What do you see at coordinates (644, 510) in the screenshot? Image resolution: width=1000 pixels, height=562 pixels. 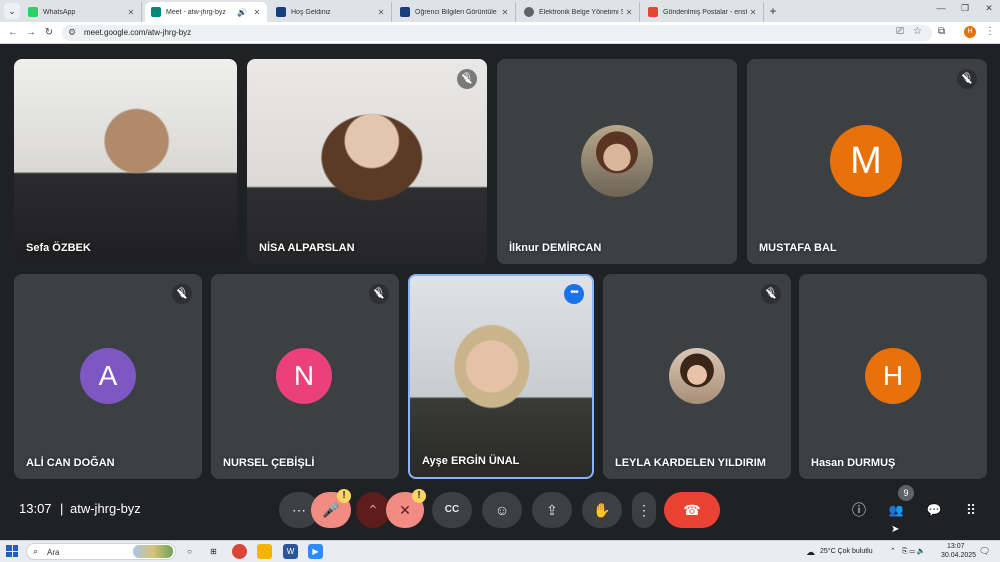 I see `more-options-button: ⋮` at bounding box center [644, 510].